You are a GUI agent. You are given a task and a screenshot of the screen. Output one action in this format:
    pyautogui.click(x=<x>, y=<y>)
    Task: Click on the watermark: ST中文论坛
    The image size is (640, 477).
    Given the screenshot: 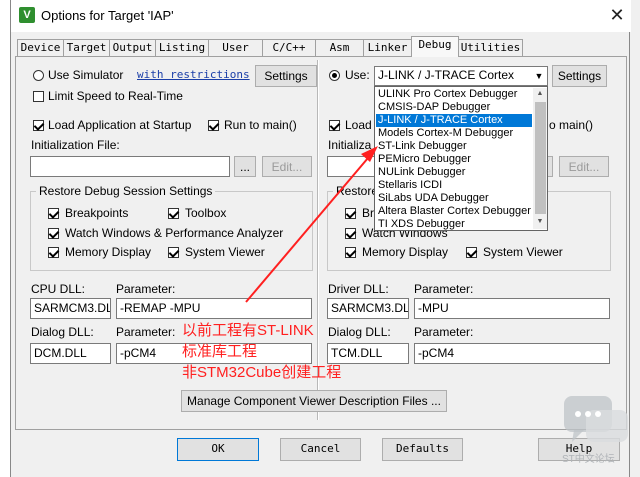 What is the action you would take?
    pyautogui.click(x=596, y=428)
    